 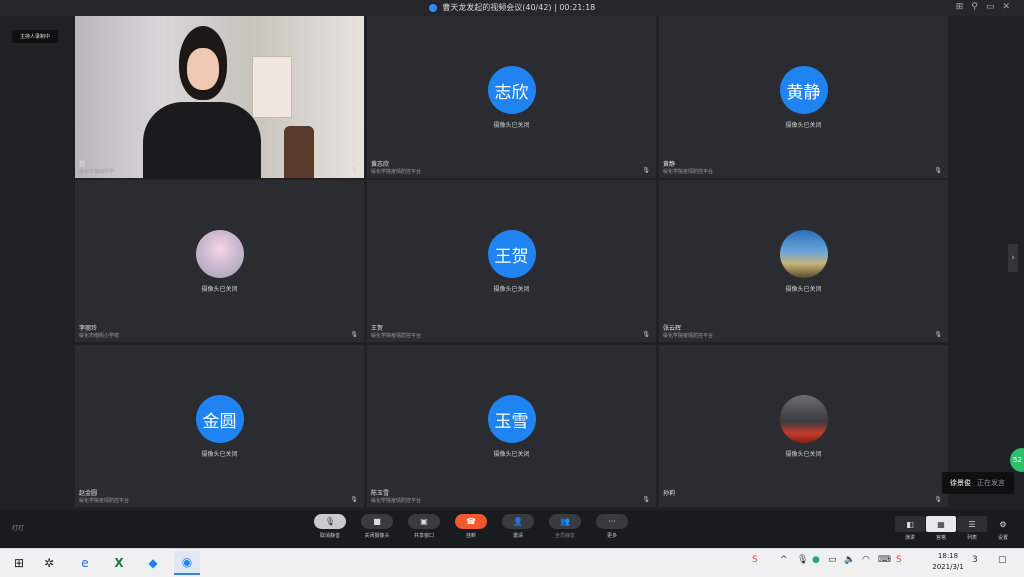 I want to click on layout-icon: ⊞, so click(x=964, y=7).